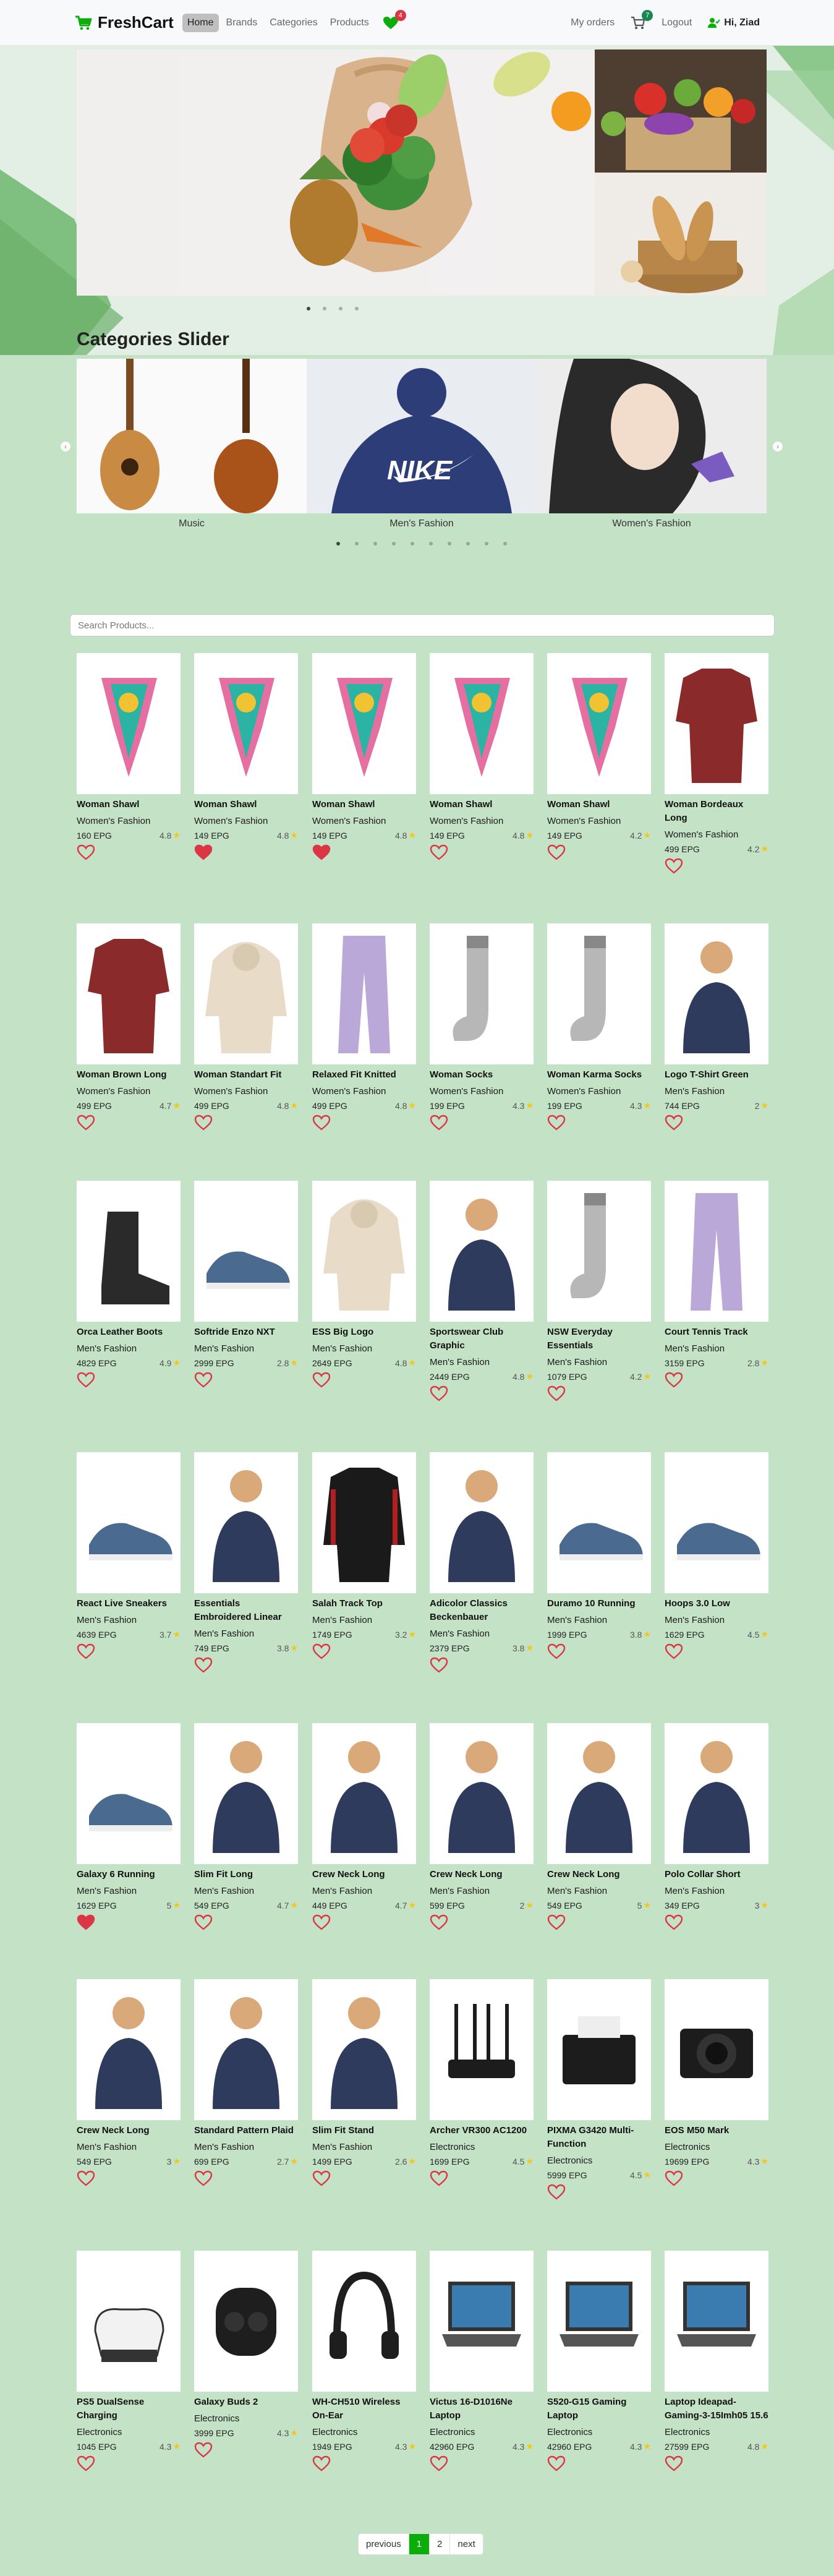  What do you see at coordinates (466, 2544) in the screenshot?
I see `next-page-button: next` at bounding box center [466, 2544].